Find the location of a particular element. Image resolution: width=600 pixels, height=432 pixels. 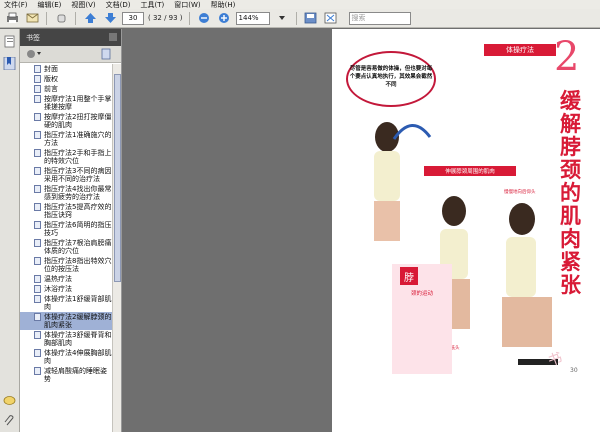

bookmark-label: 按摩疗法2扭打按摩僵硬的肌肉 is located at coordinates (78, 121).